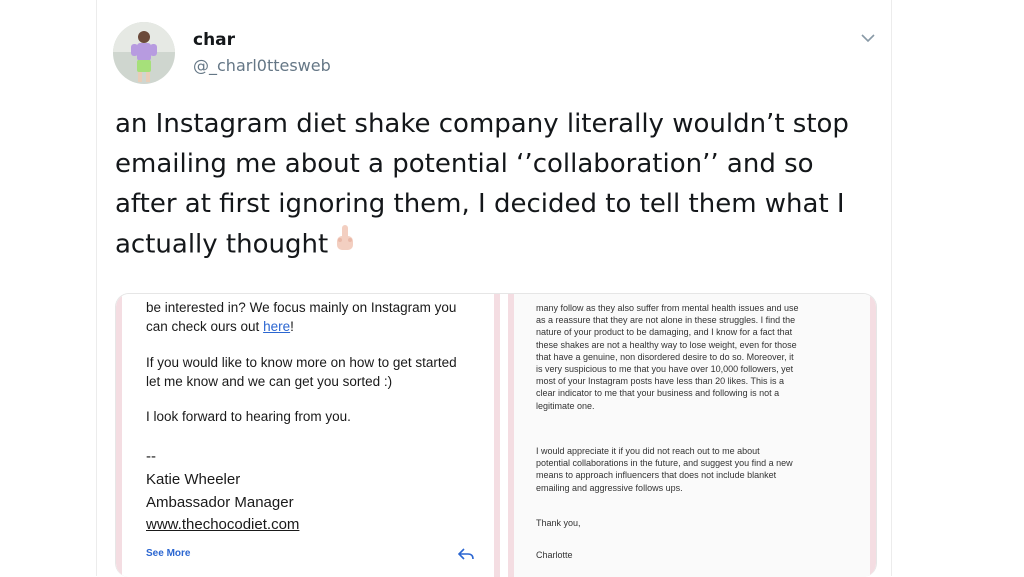 The width and height of the screenshot is (1024, 577). I want to click on middle-finger-icon, so click(345, 245).